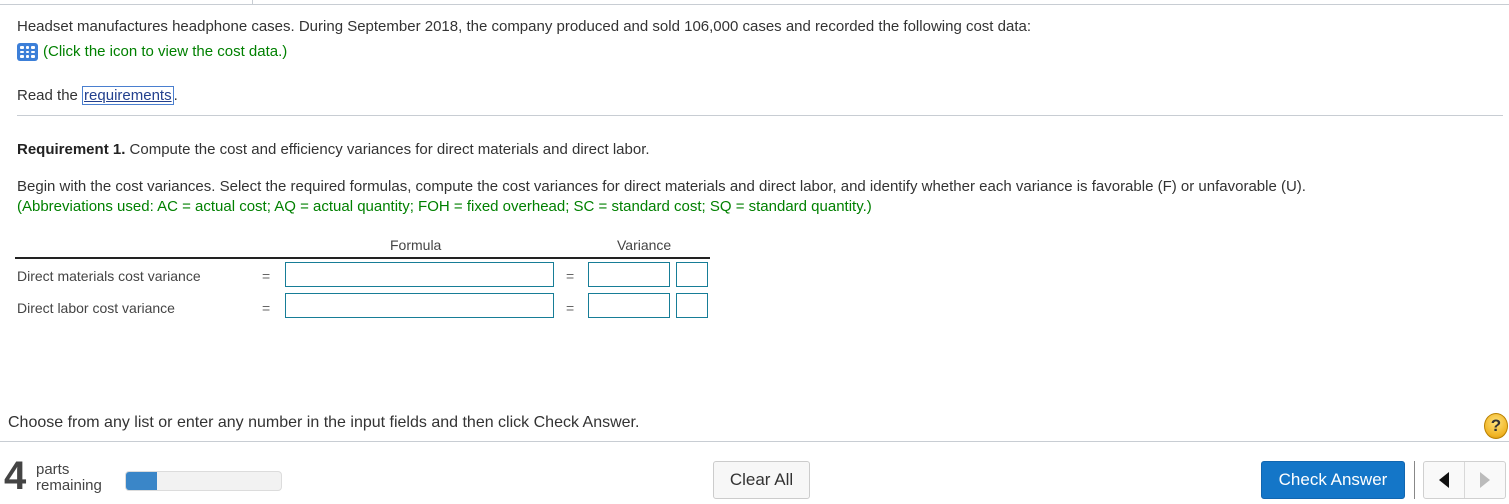  I want to click on table-grid-icon, so click(27, 52).